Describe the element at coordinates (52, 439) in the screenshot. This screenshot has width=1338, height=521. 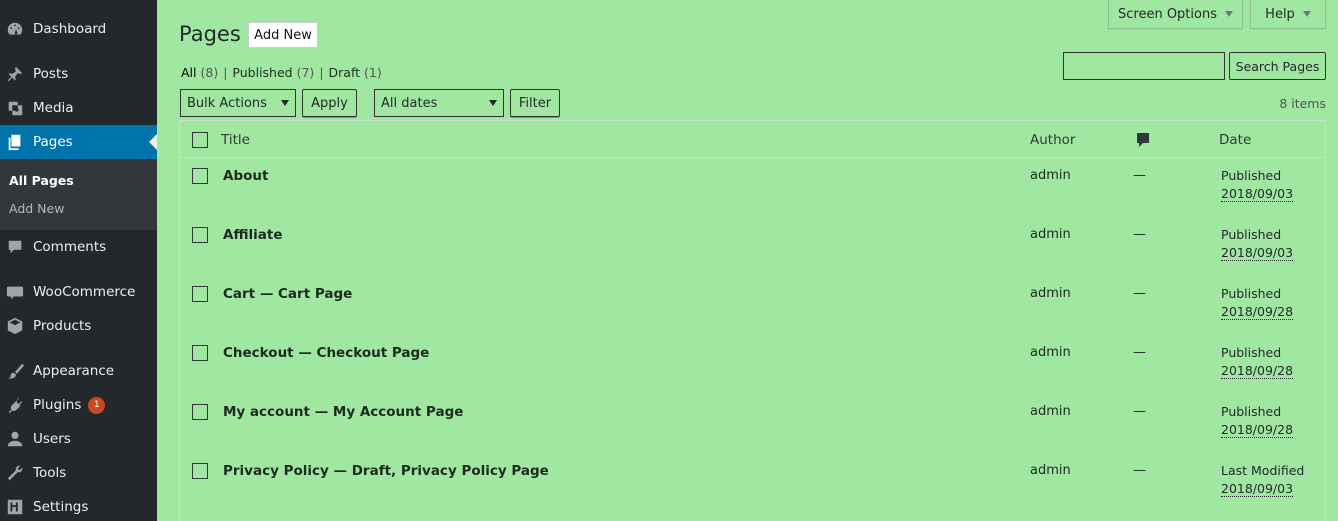
I see `menu-label: Users` at that location.